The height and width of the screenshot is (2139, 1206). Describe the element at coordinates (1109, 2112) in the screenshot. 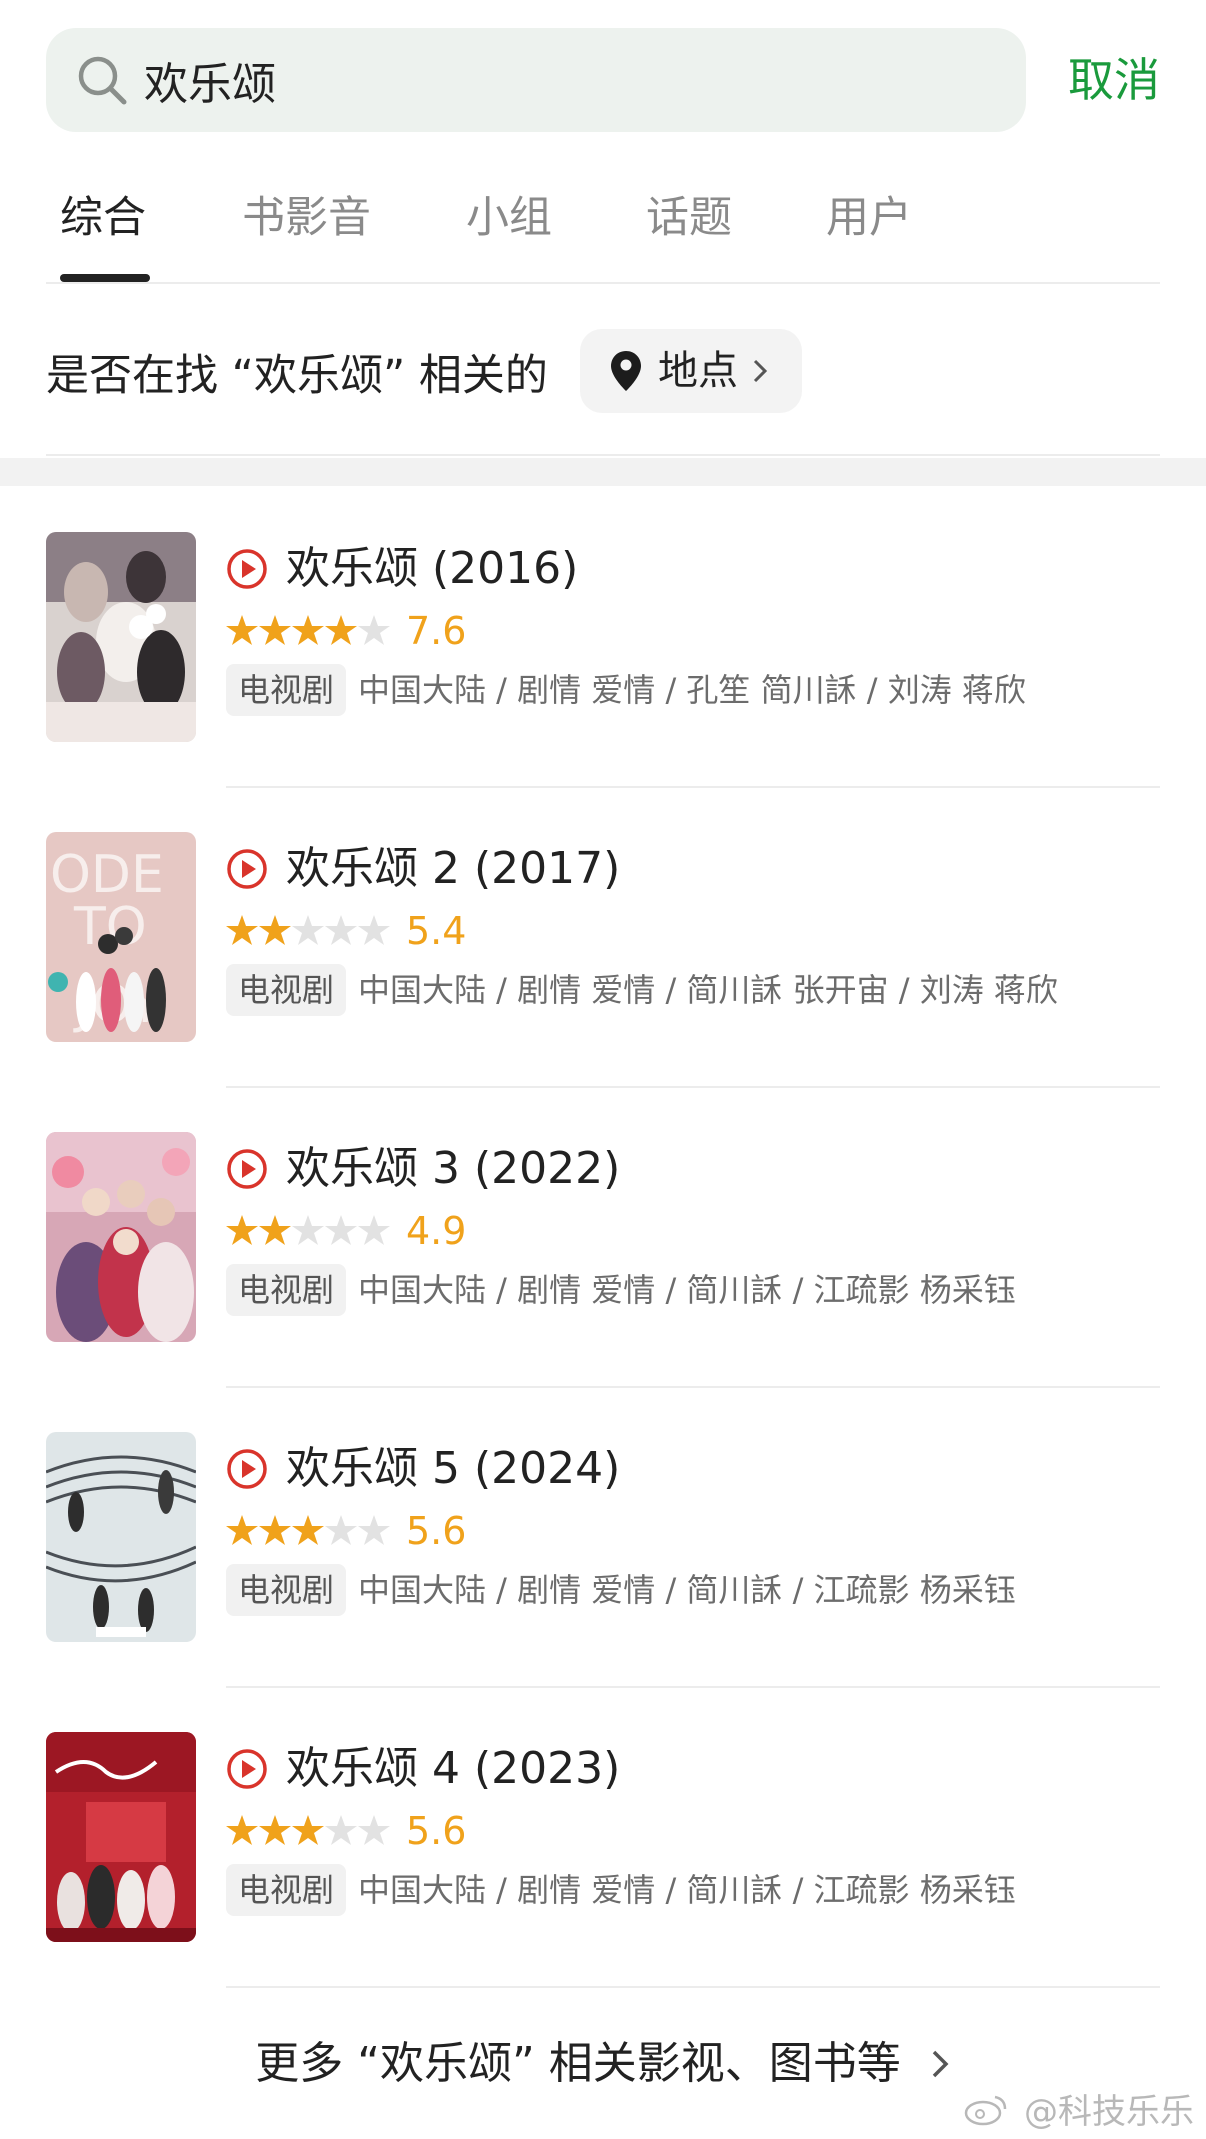

I see `watermark-text: @科技乐乐` at that location.